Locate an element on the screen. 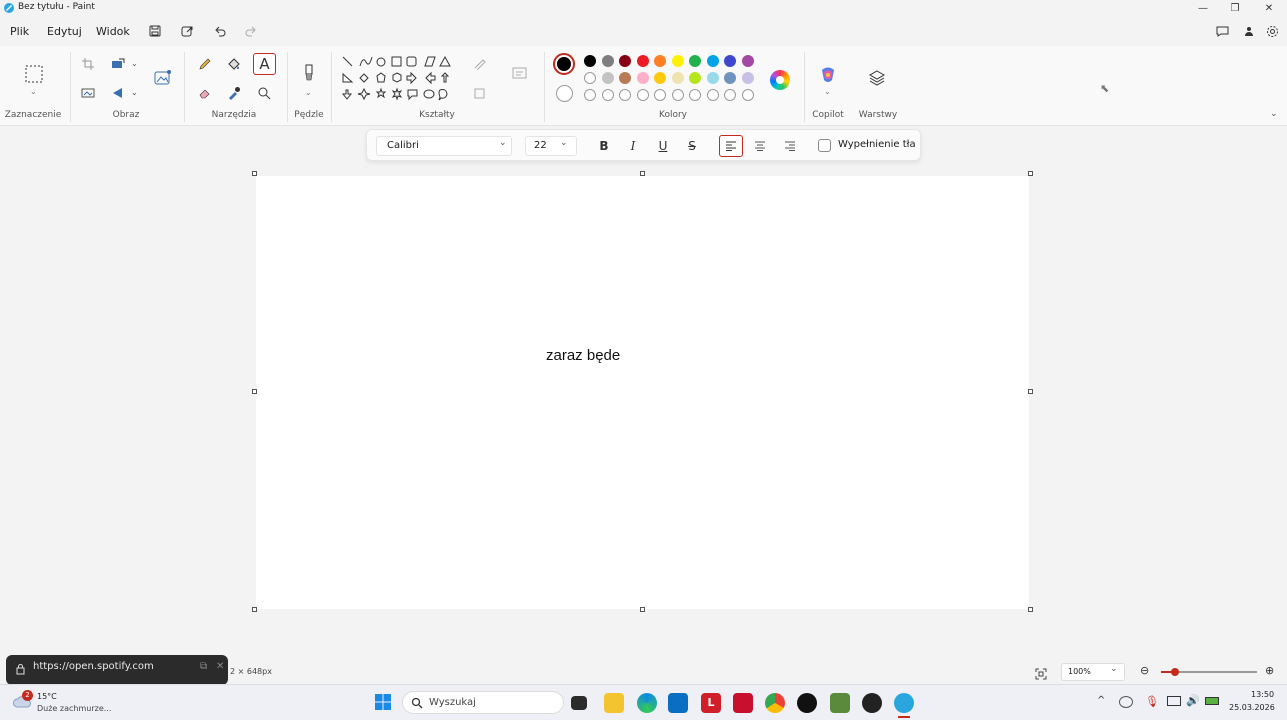 The image size is (1287, 720). minimize-button: — is located at coordinates (1203, 8).